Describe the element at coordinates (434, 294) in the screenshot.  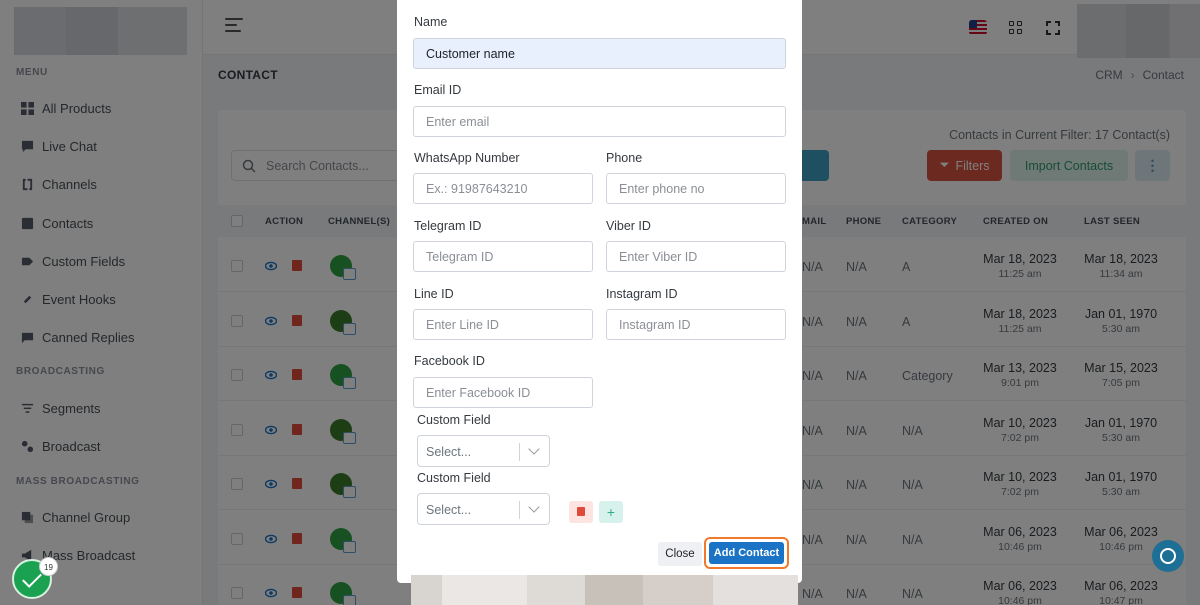
I see `line-label: Line ID` at that location.